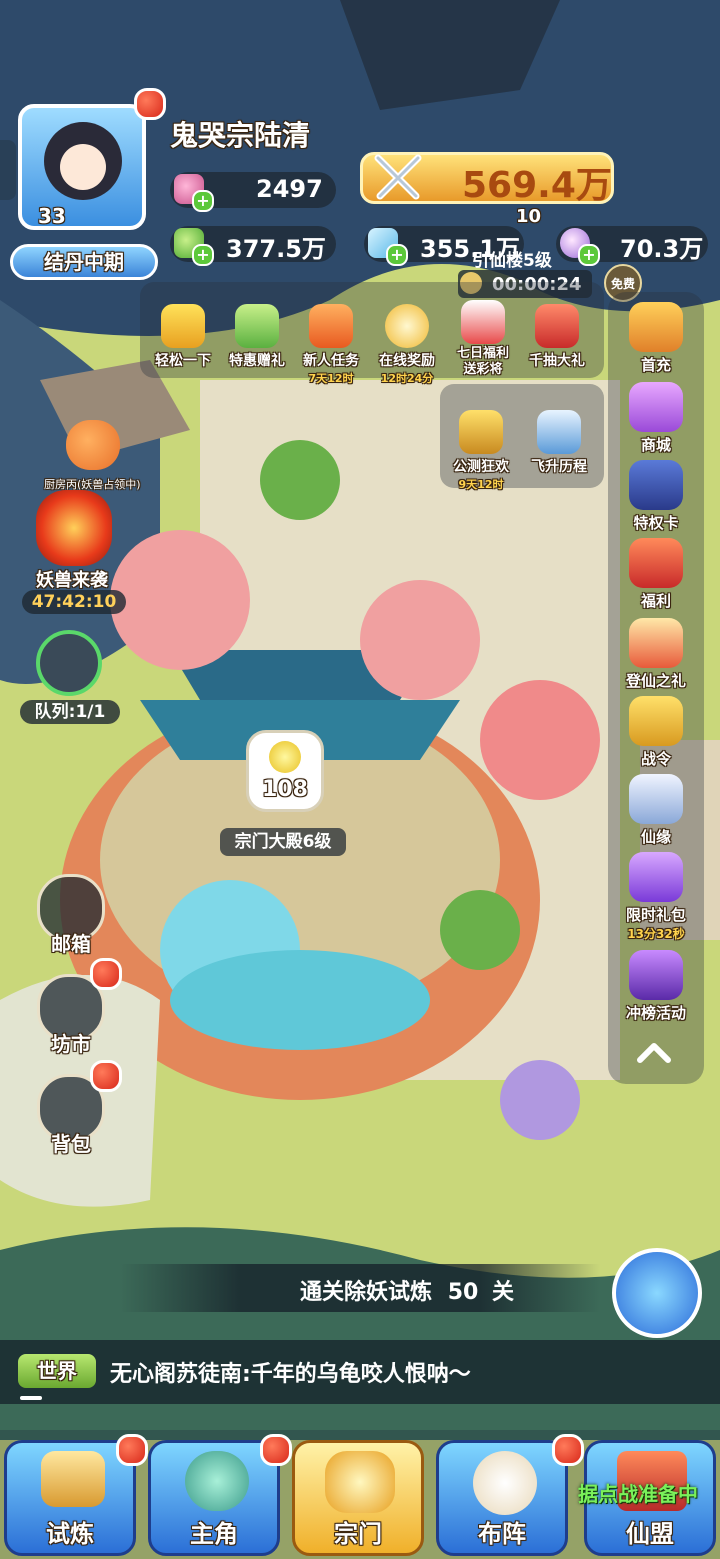  I want to click on nav-sect-label: 宗门, so click(358, 1534).